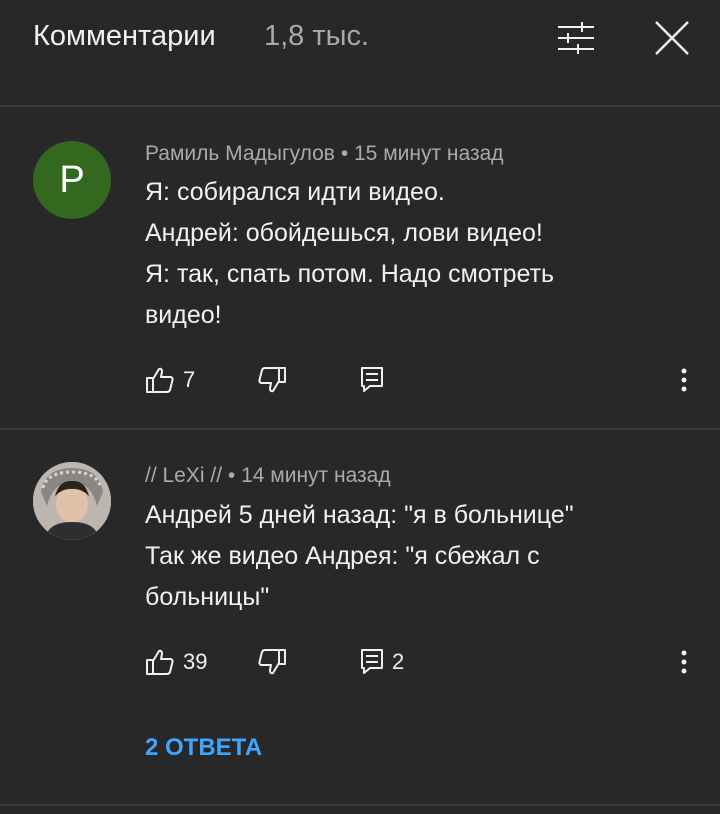 The image size is (720, 814). What do you see at coordinates (183, 315) in the screenshot?
I see `comment-line: видео!` at bounding box center [183, 315].